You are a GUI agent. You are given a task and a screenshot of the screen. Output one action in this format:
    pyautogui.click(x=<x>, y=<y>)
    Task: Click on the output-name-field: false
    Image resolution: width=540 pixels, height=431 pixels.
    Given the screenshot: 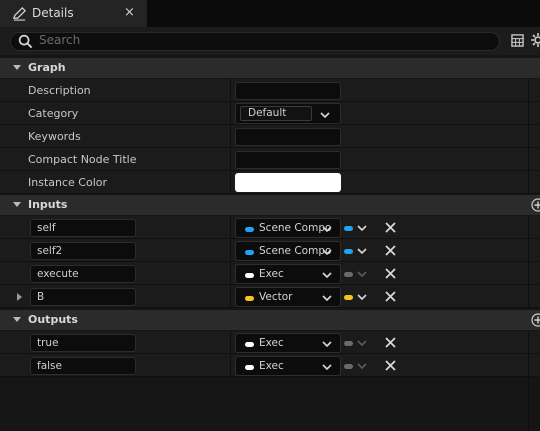 What is the action you would take?
    pyautogui.click(x=83, y=366)
    